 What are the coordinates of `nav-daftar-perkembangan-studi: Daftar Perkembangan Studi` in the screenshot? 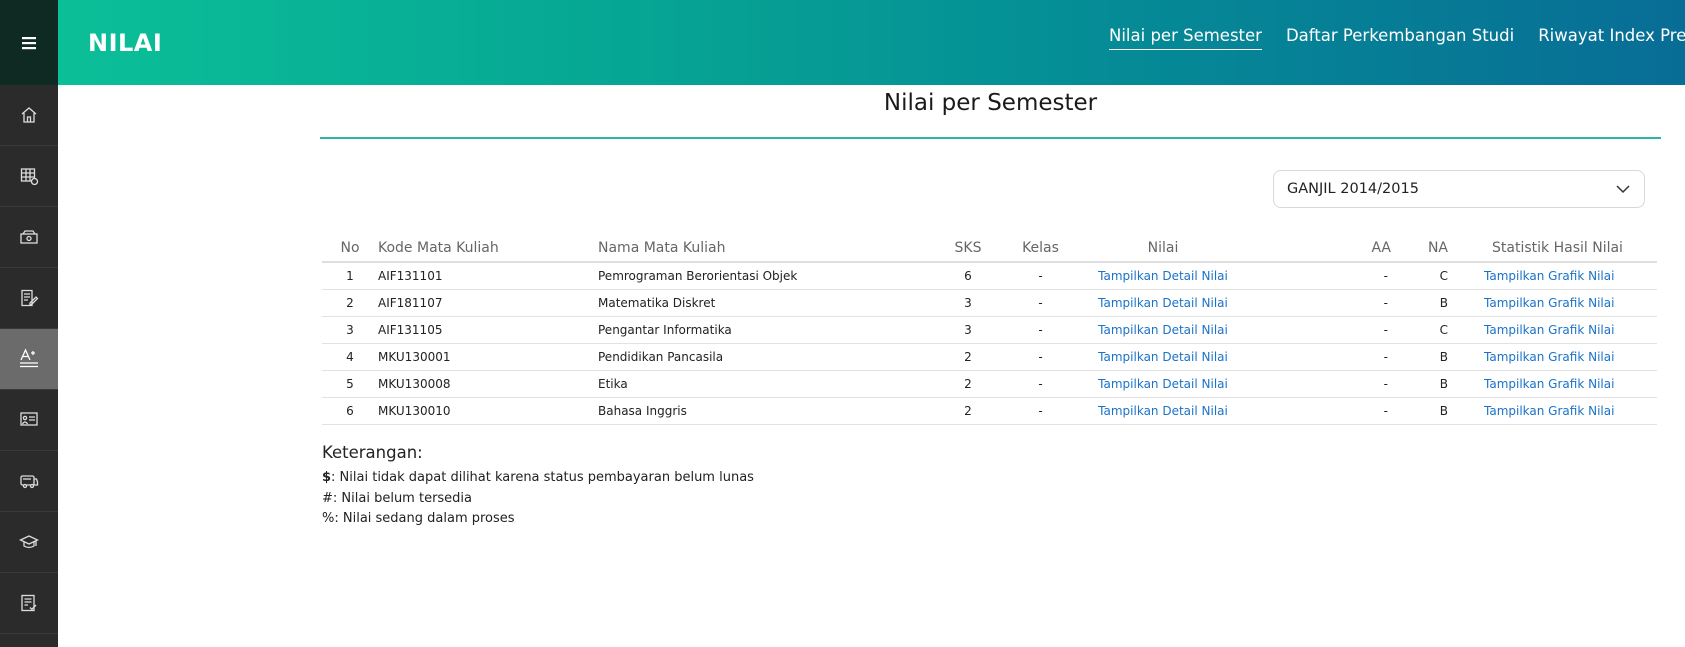 It's located at (1400, 37).